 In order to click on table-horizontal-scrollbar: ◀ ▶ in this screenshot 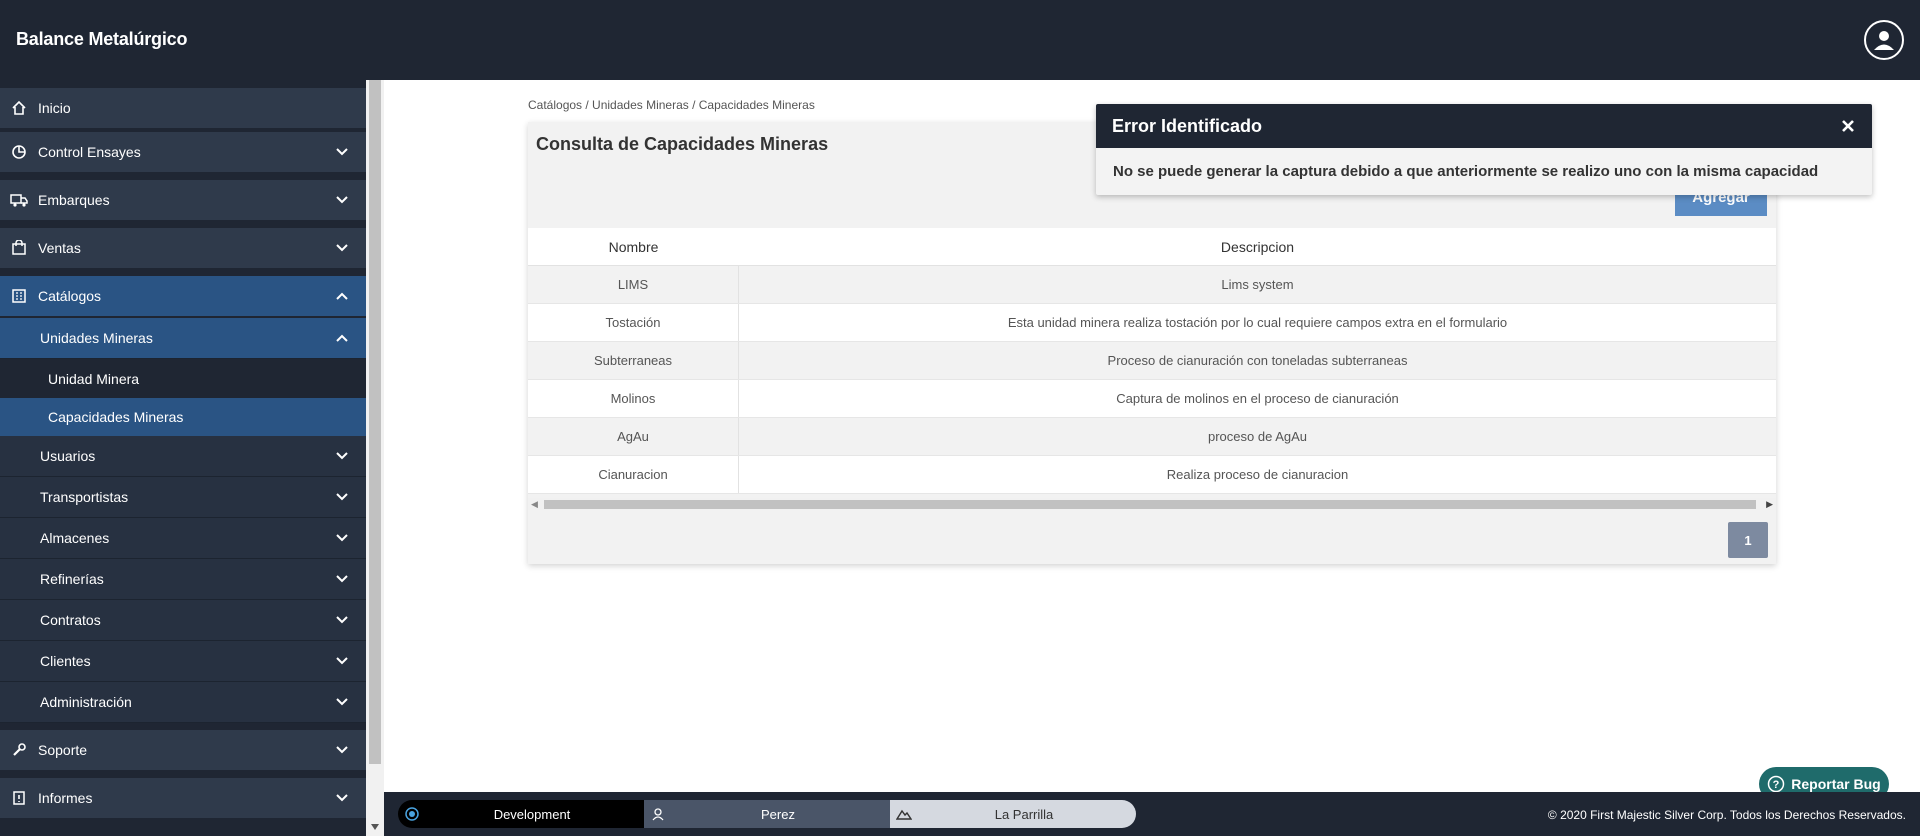, I will do `click(1152, 504)`.